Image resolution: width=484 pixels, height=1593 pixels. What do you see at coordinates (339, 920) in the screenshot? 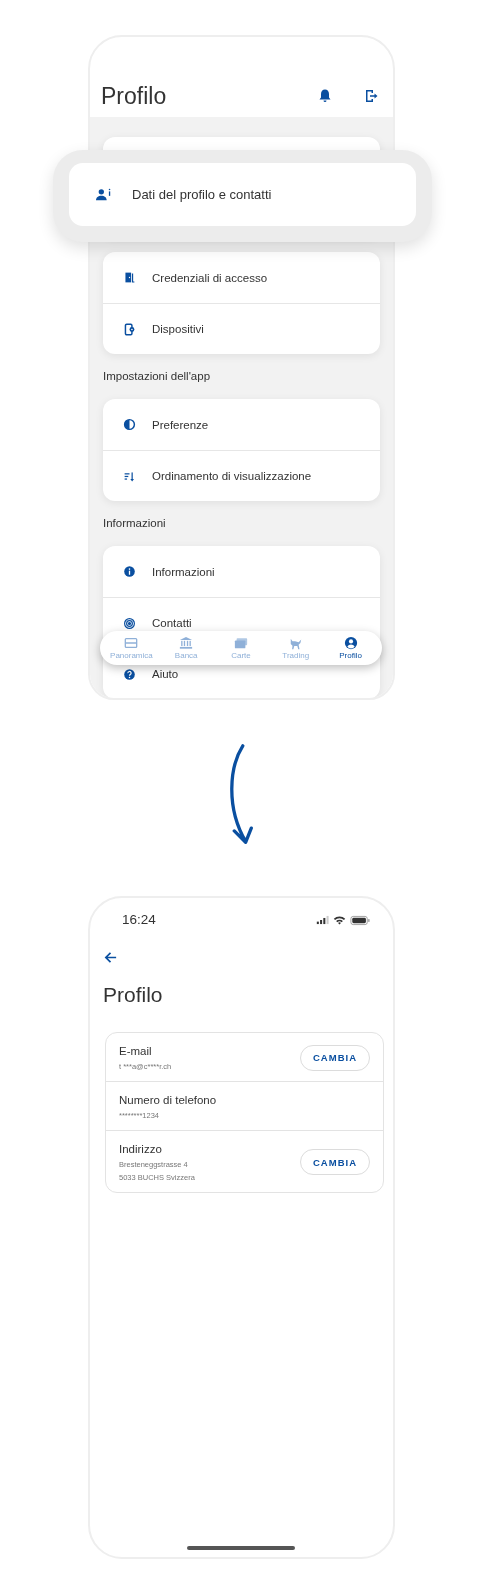
I see `wifi-icon` at bounding box center [339, 920].